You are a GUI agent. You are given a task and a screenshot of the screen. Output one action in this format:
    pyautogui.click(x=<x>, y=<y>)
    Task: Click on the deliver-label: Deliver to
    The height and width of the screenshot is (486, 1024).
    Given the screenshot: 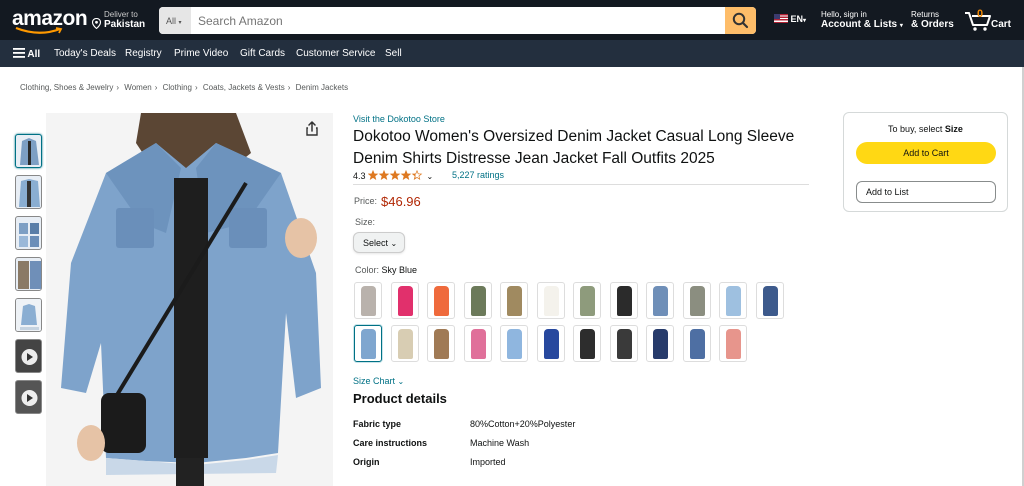 What is the action you would take?
    pyautogui.click(x=121, y=14)
    